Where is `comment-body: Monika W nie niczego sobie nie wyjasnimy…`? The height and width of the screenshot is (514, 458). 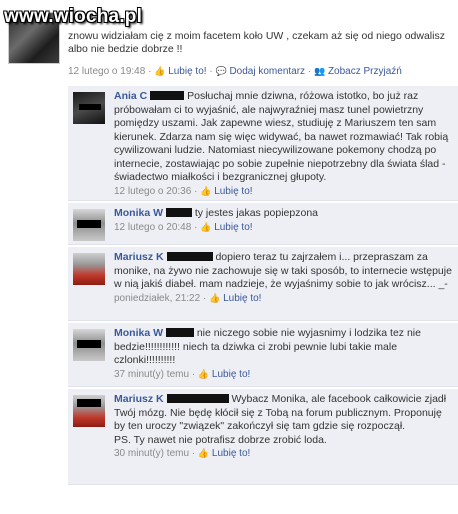 comment-body: Monika W nie niczego sobie nie wyjasnimy… is located at coordinates (284, 354).